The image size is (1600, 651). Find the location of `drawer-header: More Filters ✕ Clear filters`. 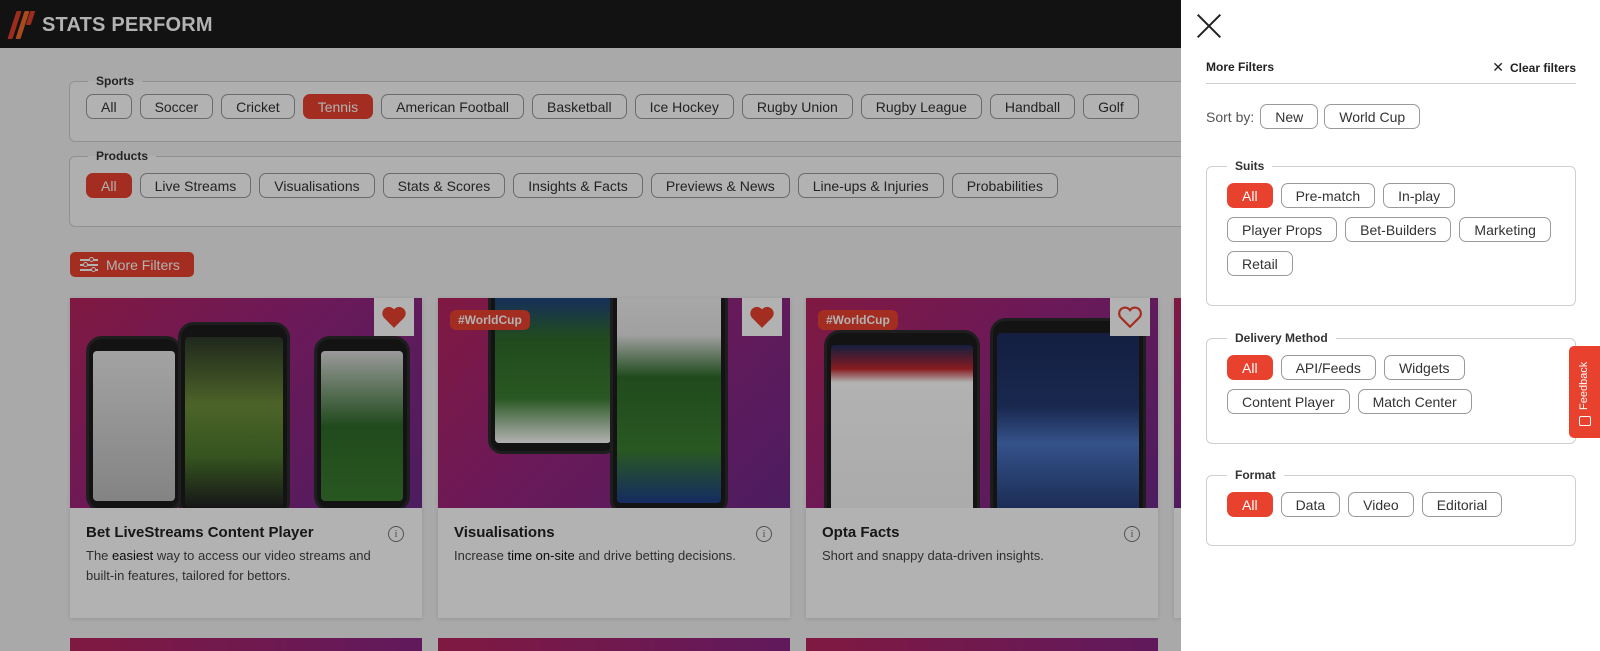

drawer-header: More Filters ✕ Clear filters is located at coordinates (1391, 71).